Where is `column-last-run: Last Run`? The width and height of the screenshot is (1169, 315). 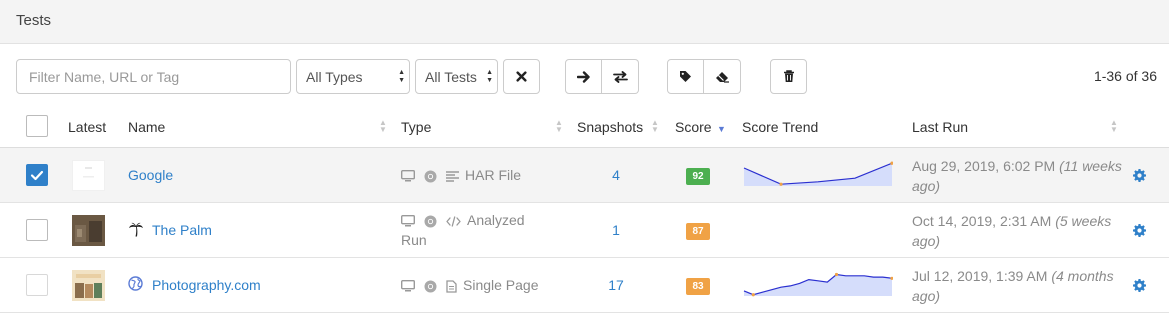
column-last-run: Last Run is located at coordinates (940, 127).